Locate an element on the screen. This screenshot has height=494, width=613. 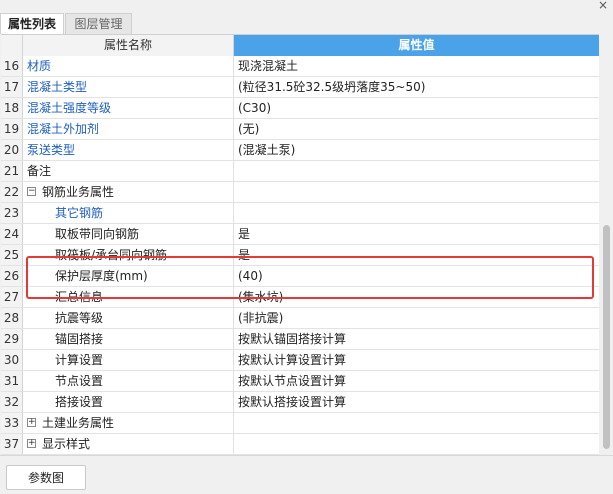
row-number: 30 is located at coordinates (12, 360).